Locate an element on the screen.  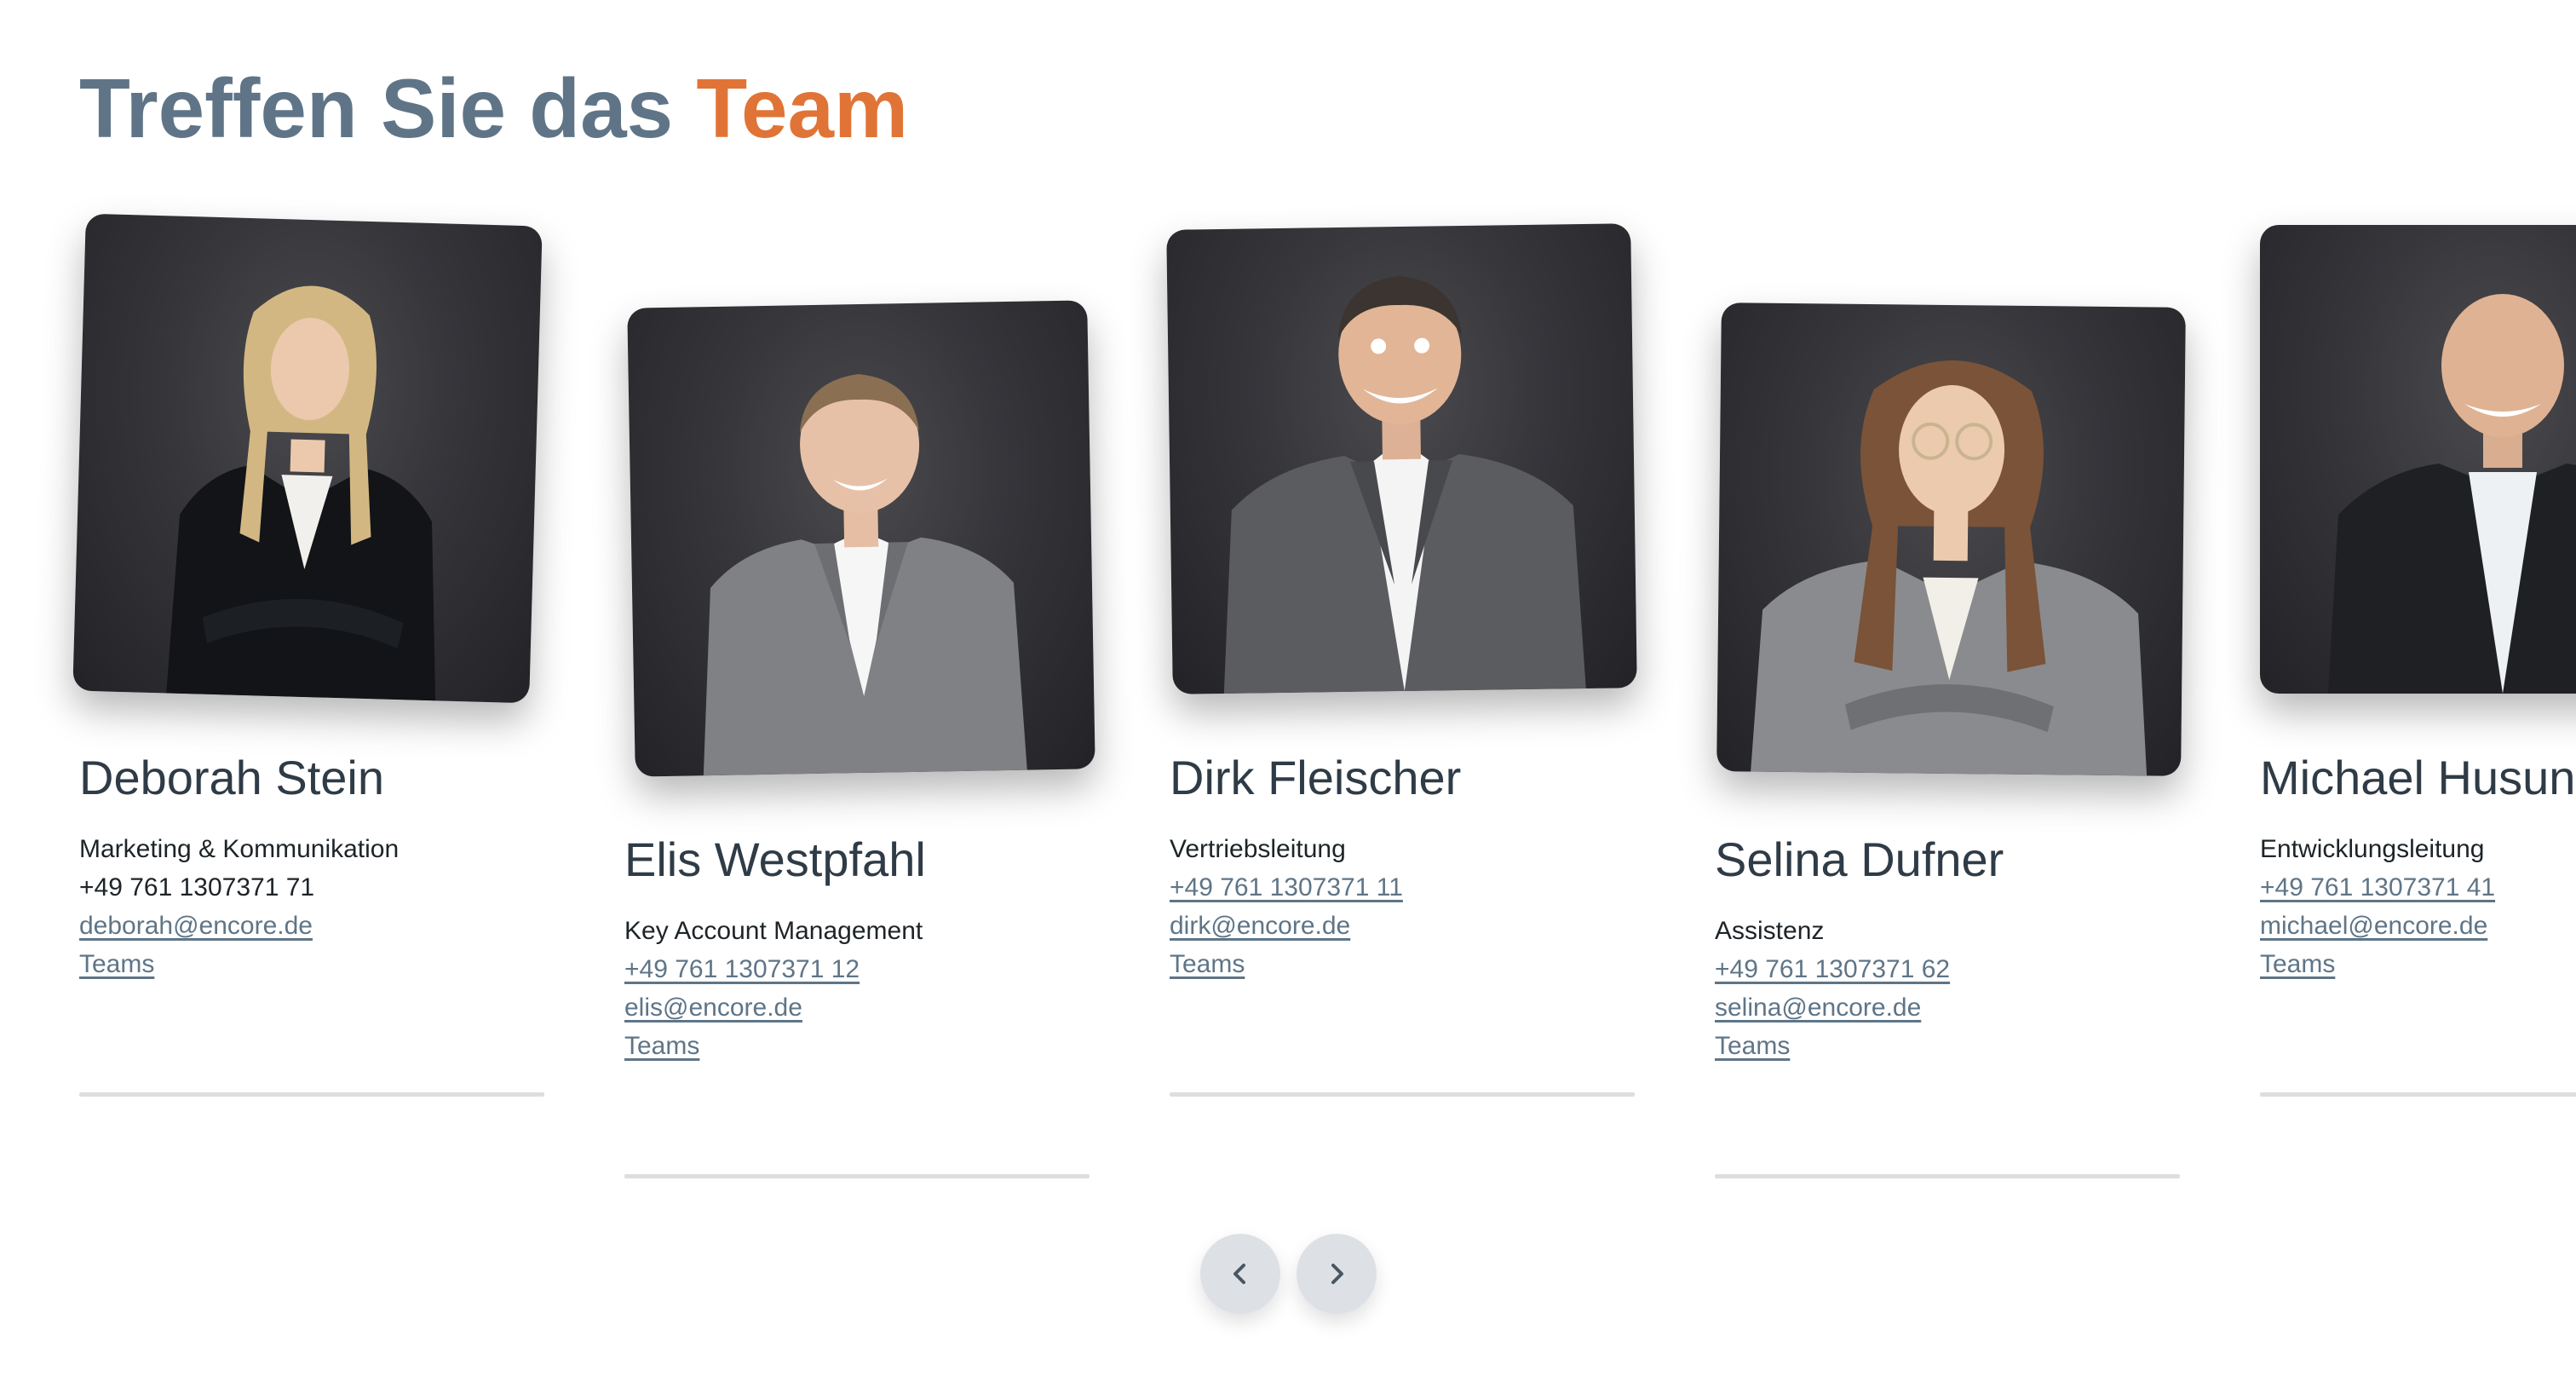
team-phone-link: +49 761 1307371 11 is located at coordinates (1287, 887).